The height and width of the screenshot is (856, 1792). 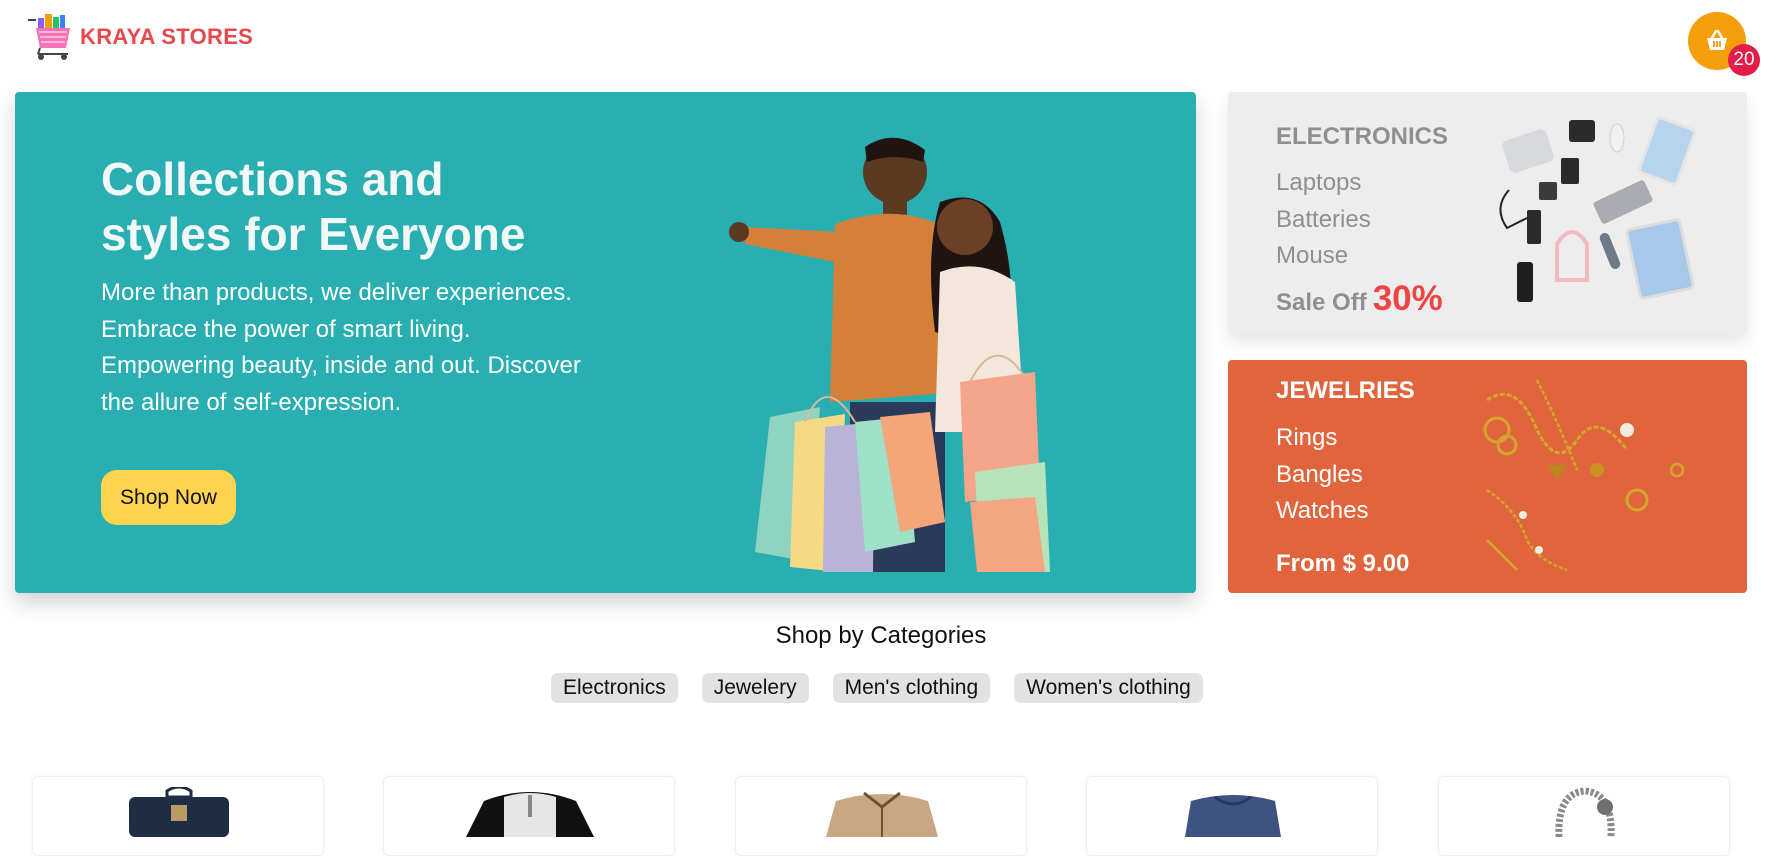 What do you see at coordinates (614, 688) in the screenshot?
I see `category-chip-electronics: Electronics` at bounding box center [614, 688].